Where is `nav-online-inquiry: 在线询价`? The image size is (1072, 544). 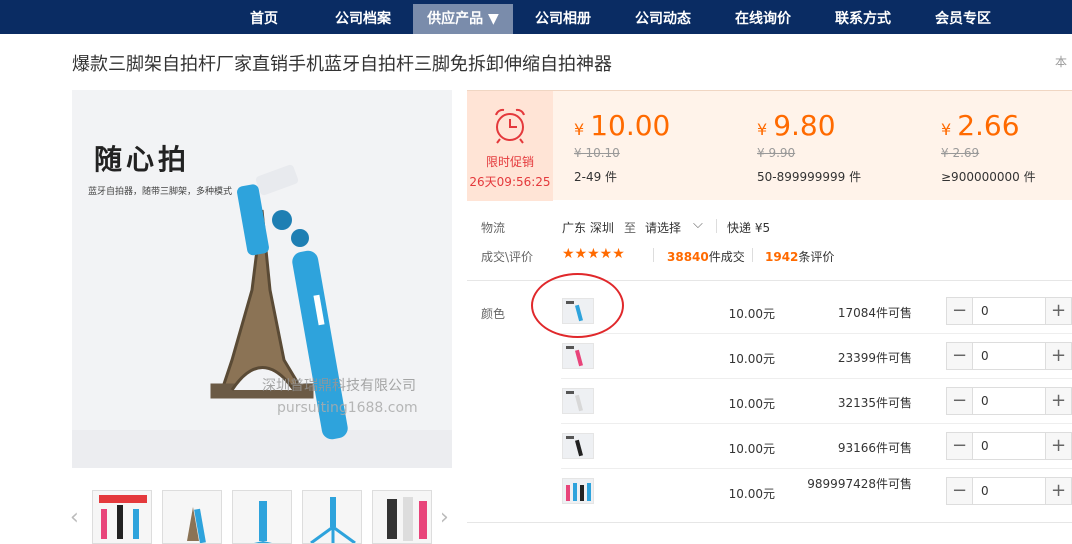 nav-online-inquiry: 在线询价 is located at coordinates (763, 19).